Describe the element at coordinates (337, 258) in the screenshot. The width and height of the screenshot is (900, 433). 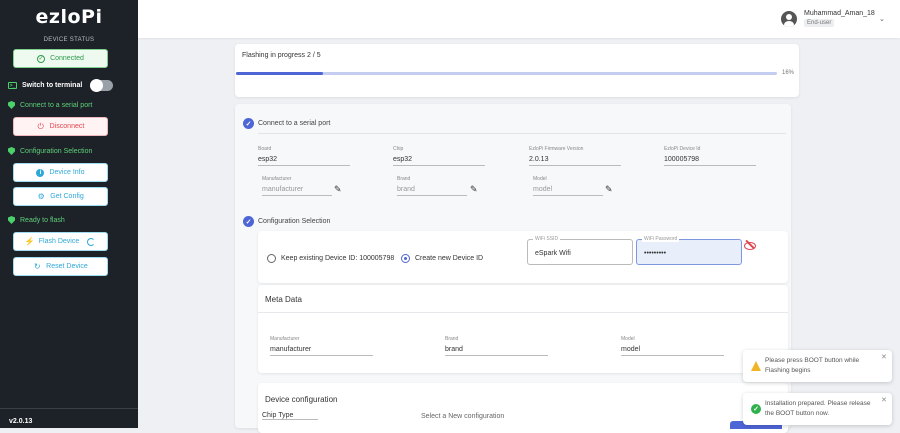
I see `keep-device-id-label: Keep existing Device ID: 100005798` at that location.